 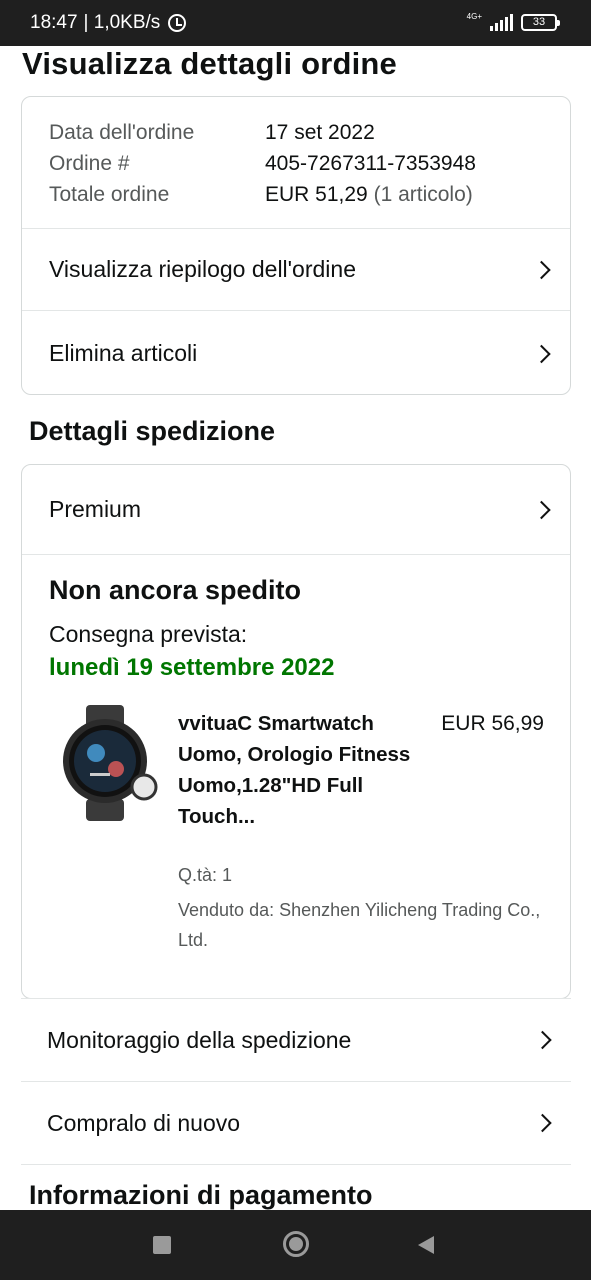 What do you see at coordinates (295, 23) in the screenshot?
I see `status-bar: 18:47 | 1,0KB/s 4G+ 33` at bounding box center [295, 23].